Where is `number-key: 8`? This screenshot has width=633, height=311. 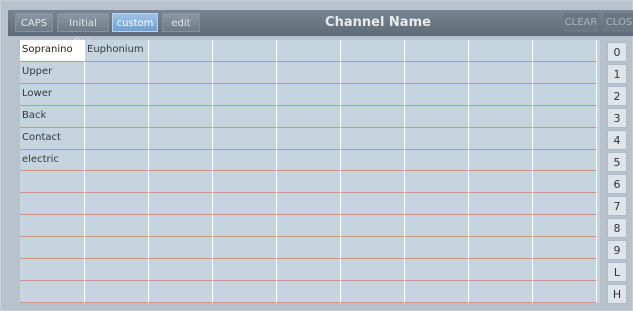 number-key: 8 is located at coordinates (617, 228).